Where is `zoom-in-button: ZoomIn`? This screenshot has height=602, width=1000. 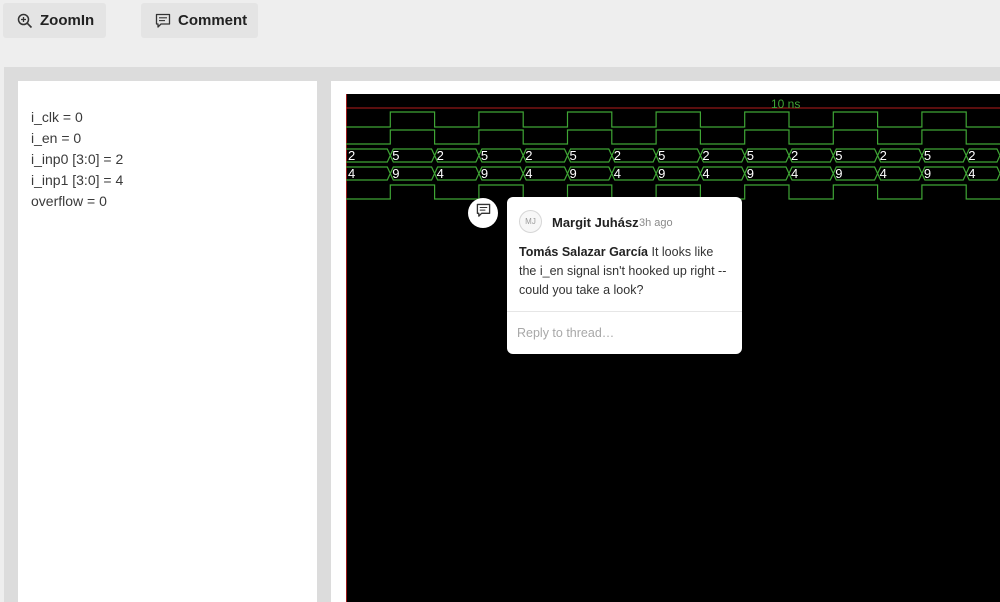 zoom-in-button: ZoomIn is located at coordinates (54, 20).